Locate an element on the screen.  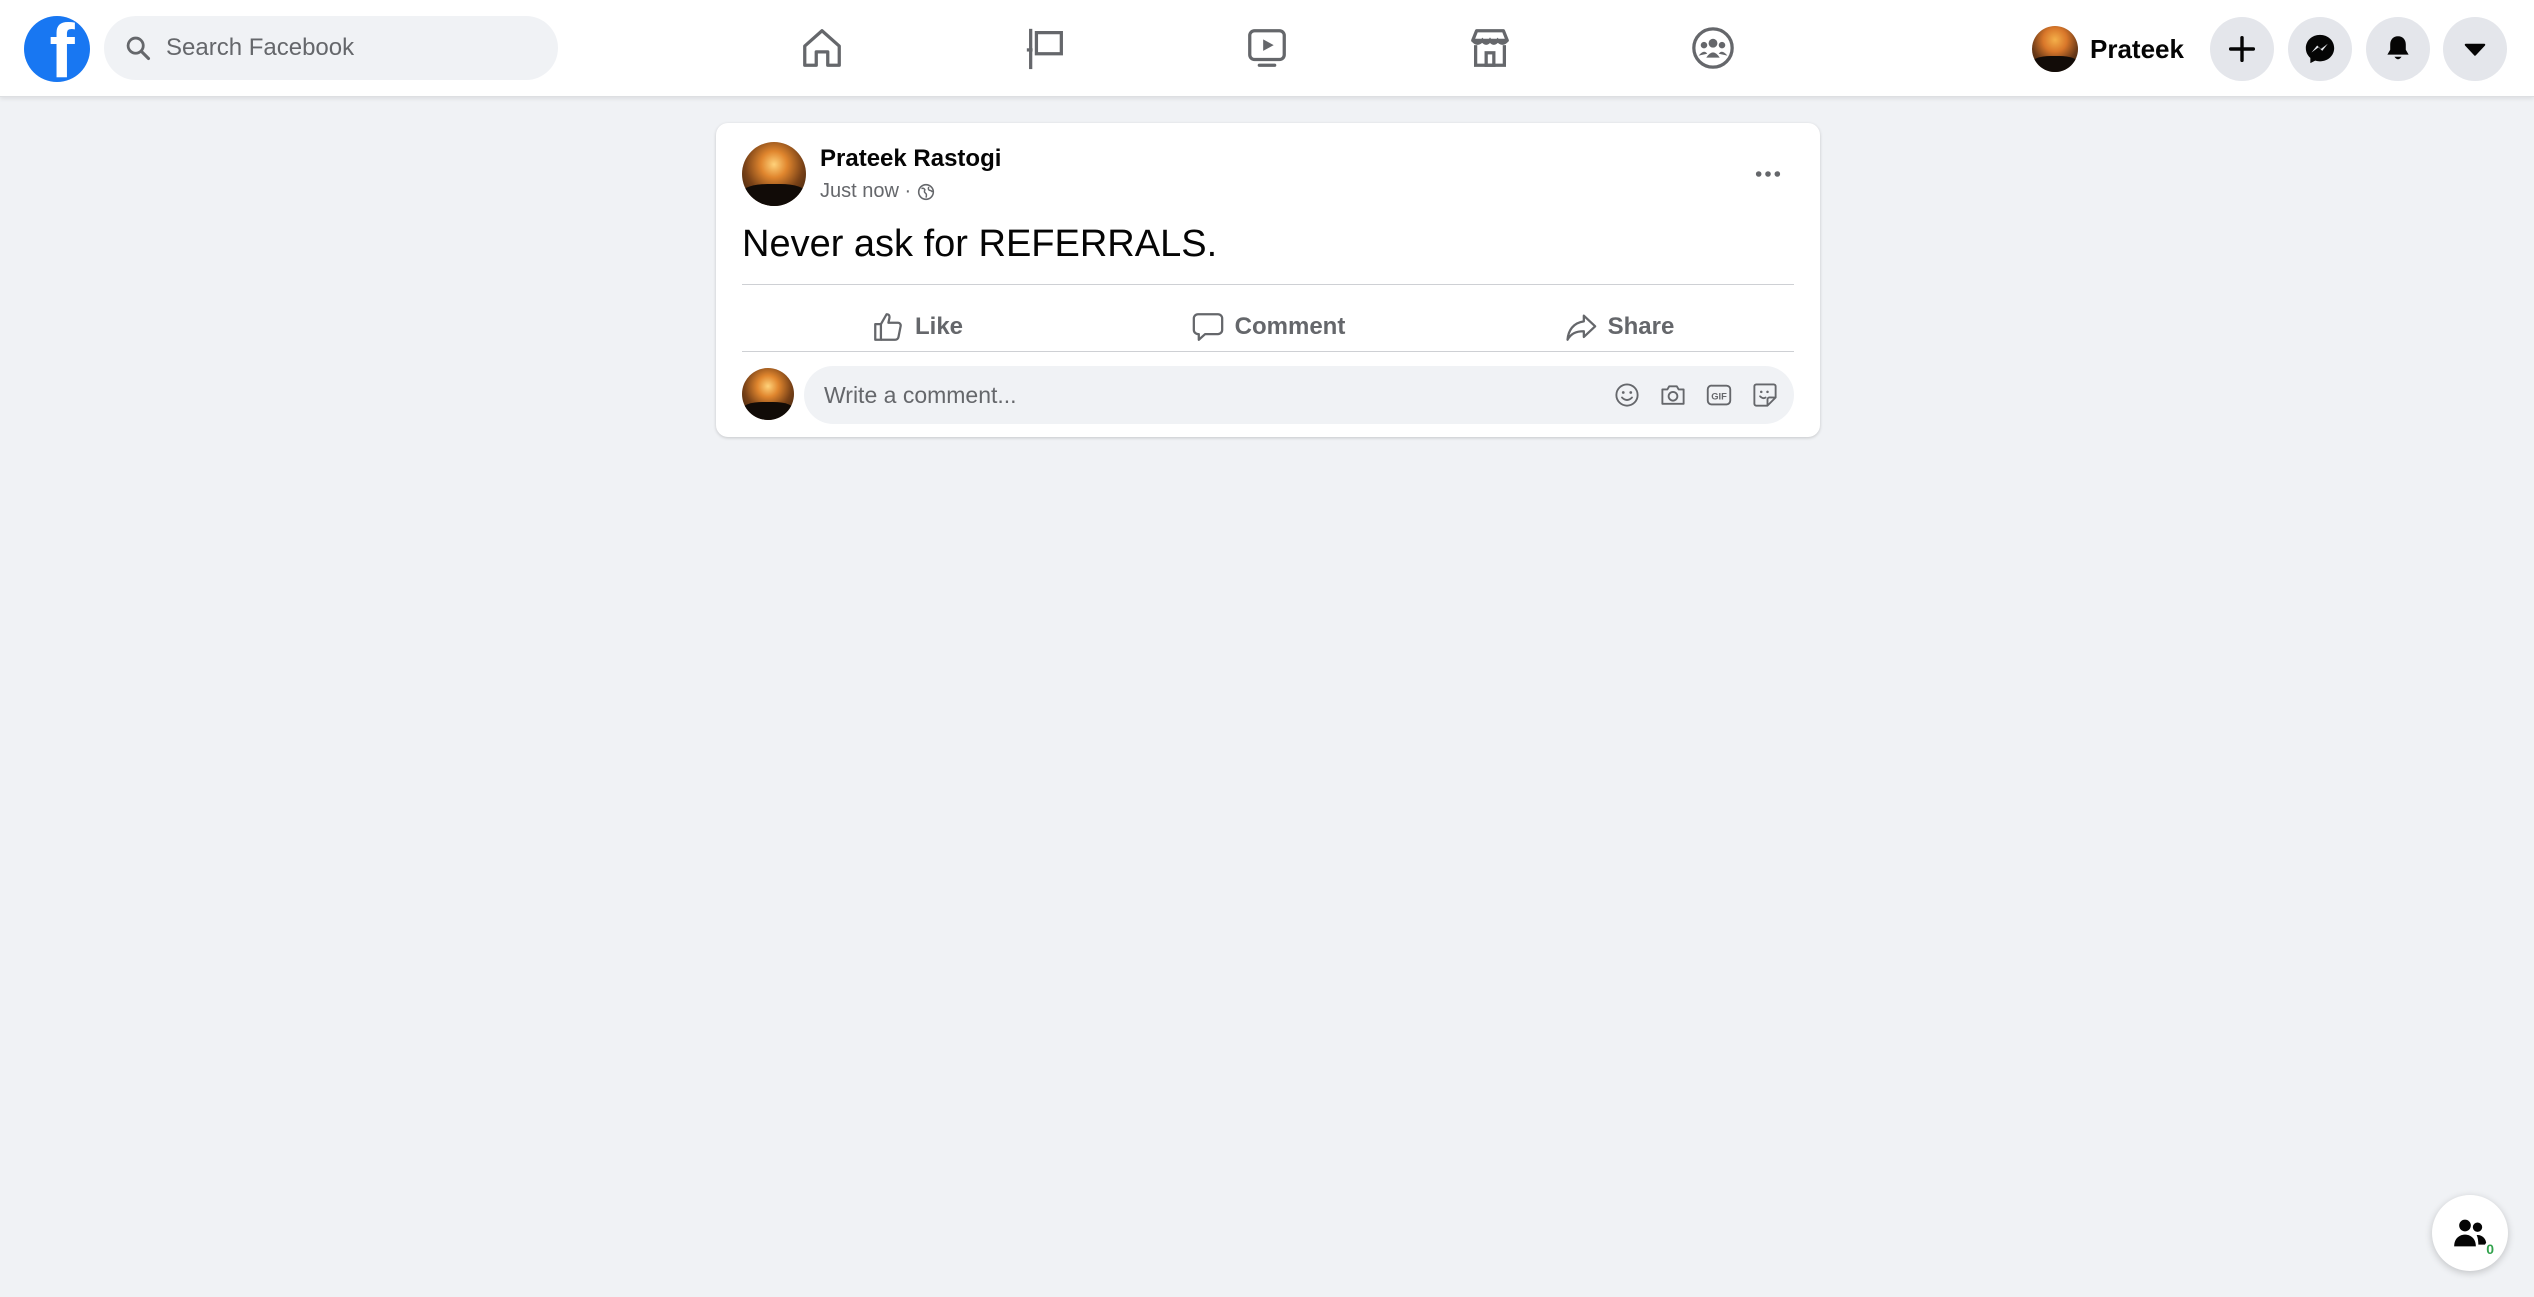
facebook-logo: f is located at coordinates (57, 49).